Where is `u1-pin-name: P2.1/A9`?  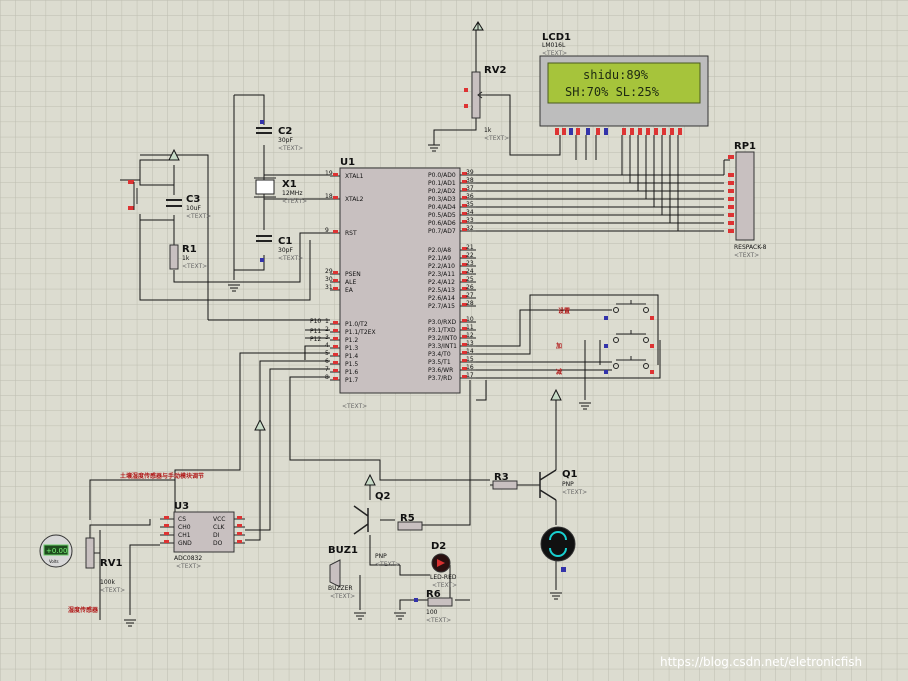
u1-pin-name: P2.1/A9 is located at coordinates (439, 258).